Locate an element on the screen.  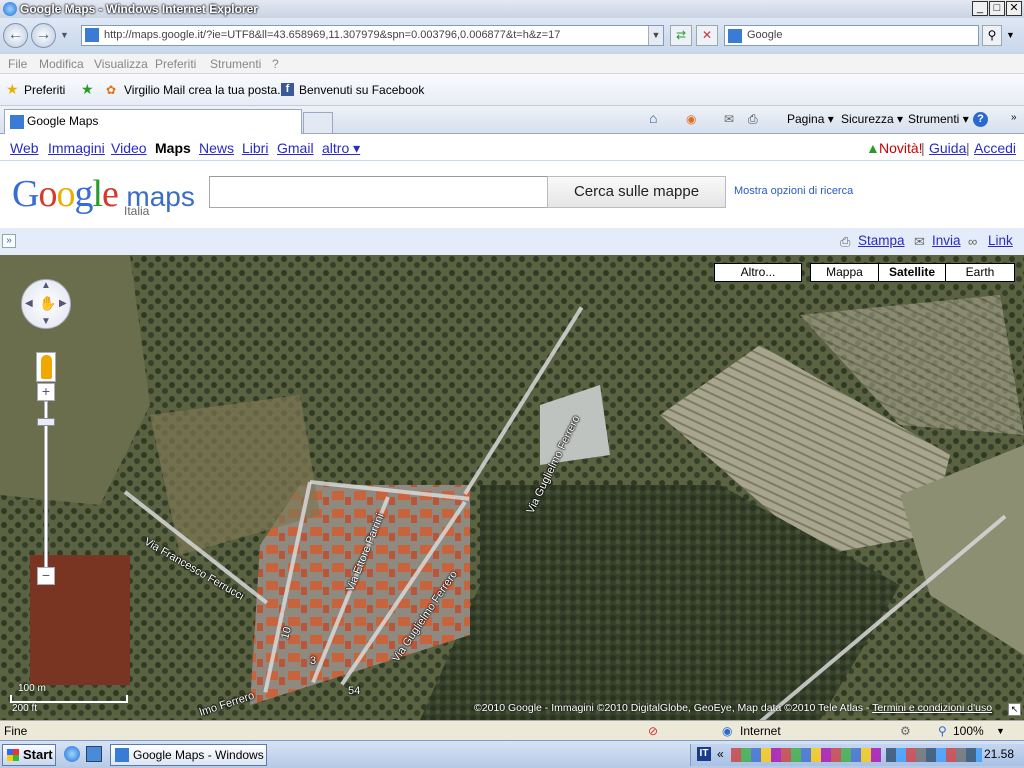
search-icon: ⚲ is located at coordinates (992, 35).